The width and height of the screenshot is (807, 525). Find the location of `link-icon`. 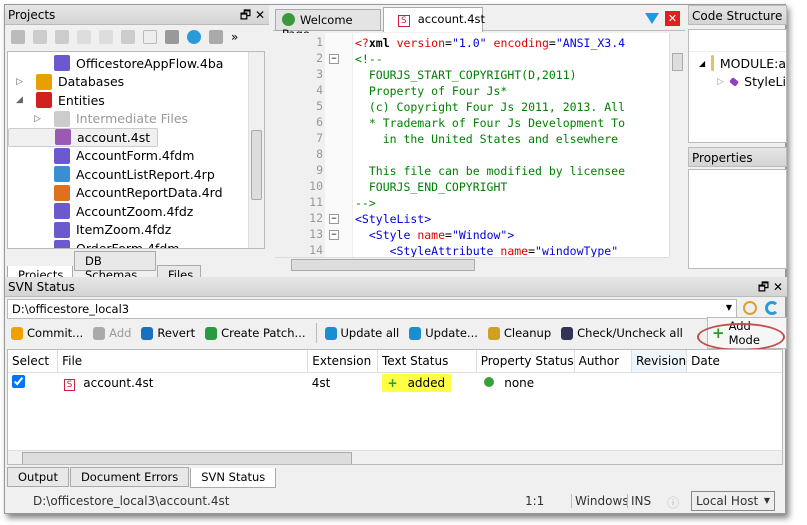

link-icon is located at coordinates (62, 37).